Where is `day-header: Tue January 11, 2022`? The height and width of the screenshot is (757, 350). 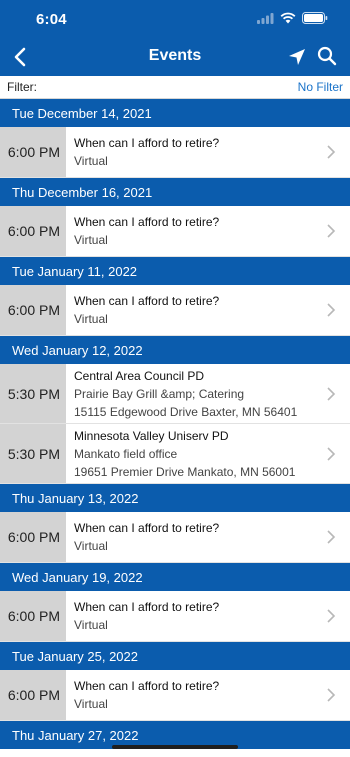
day-header: Tue January 11, 2022 is located at coordinates (175, 271).